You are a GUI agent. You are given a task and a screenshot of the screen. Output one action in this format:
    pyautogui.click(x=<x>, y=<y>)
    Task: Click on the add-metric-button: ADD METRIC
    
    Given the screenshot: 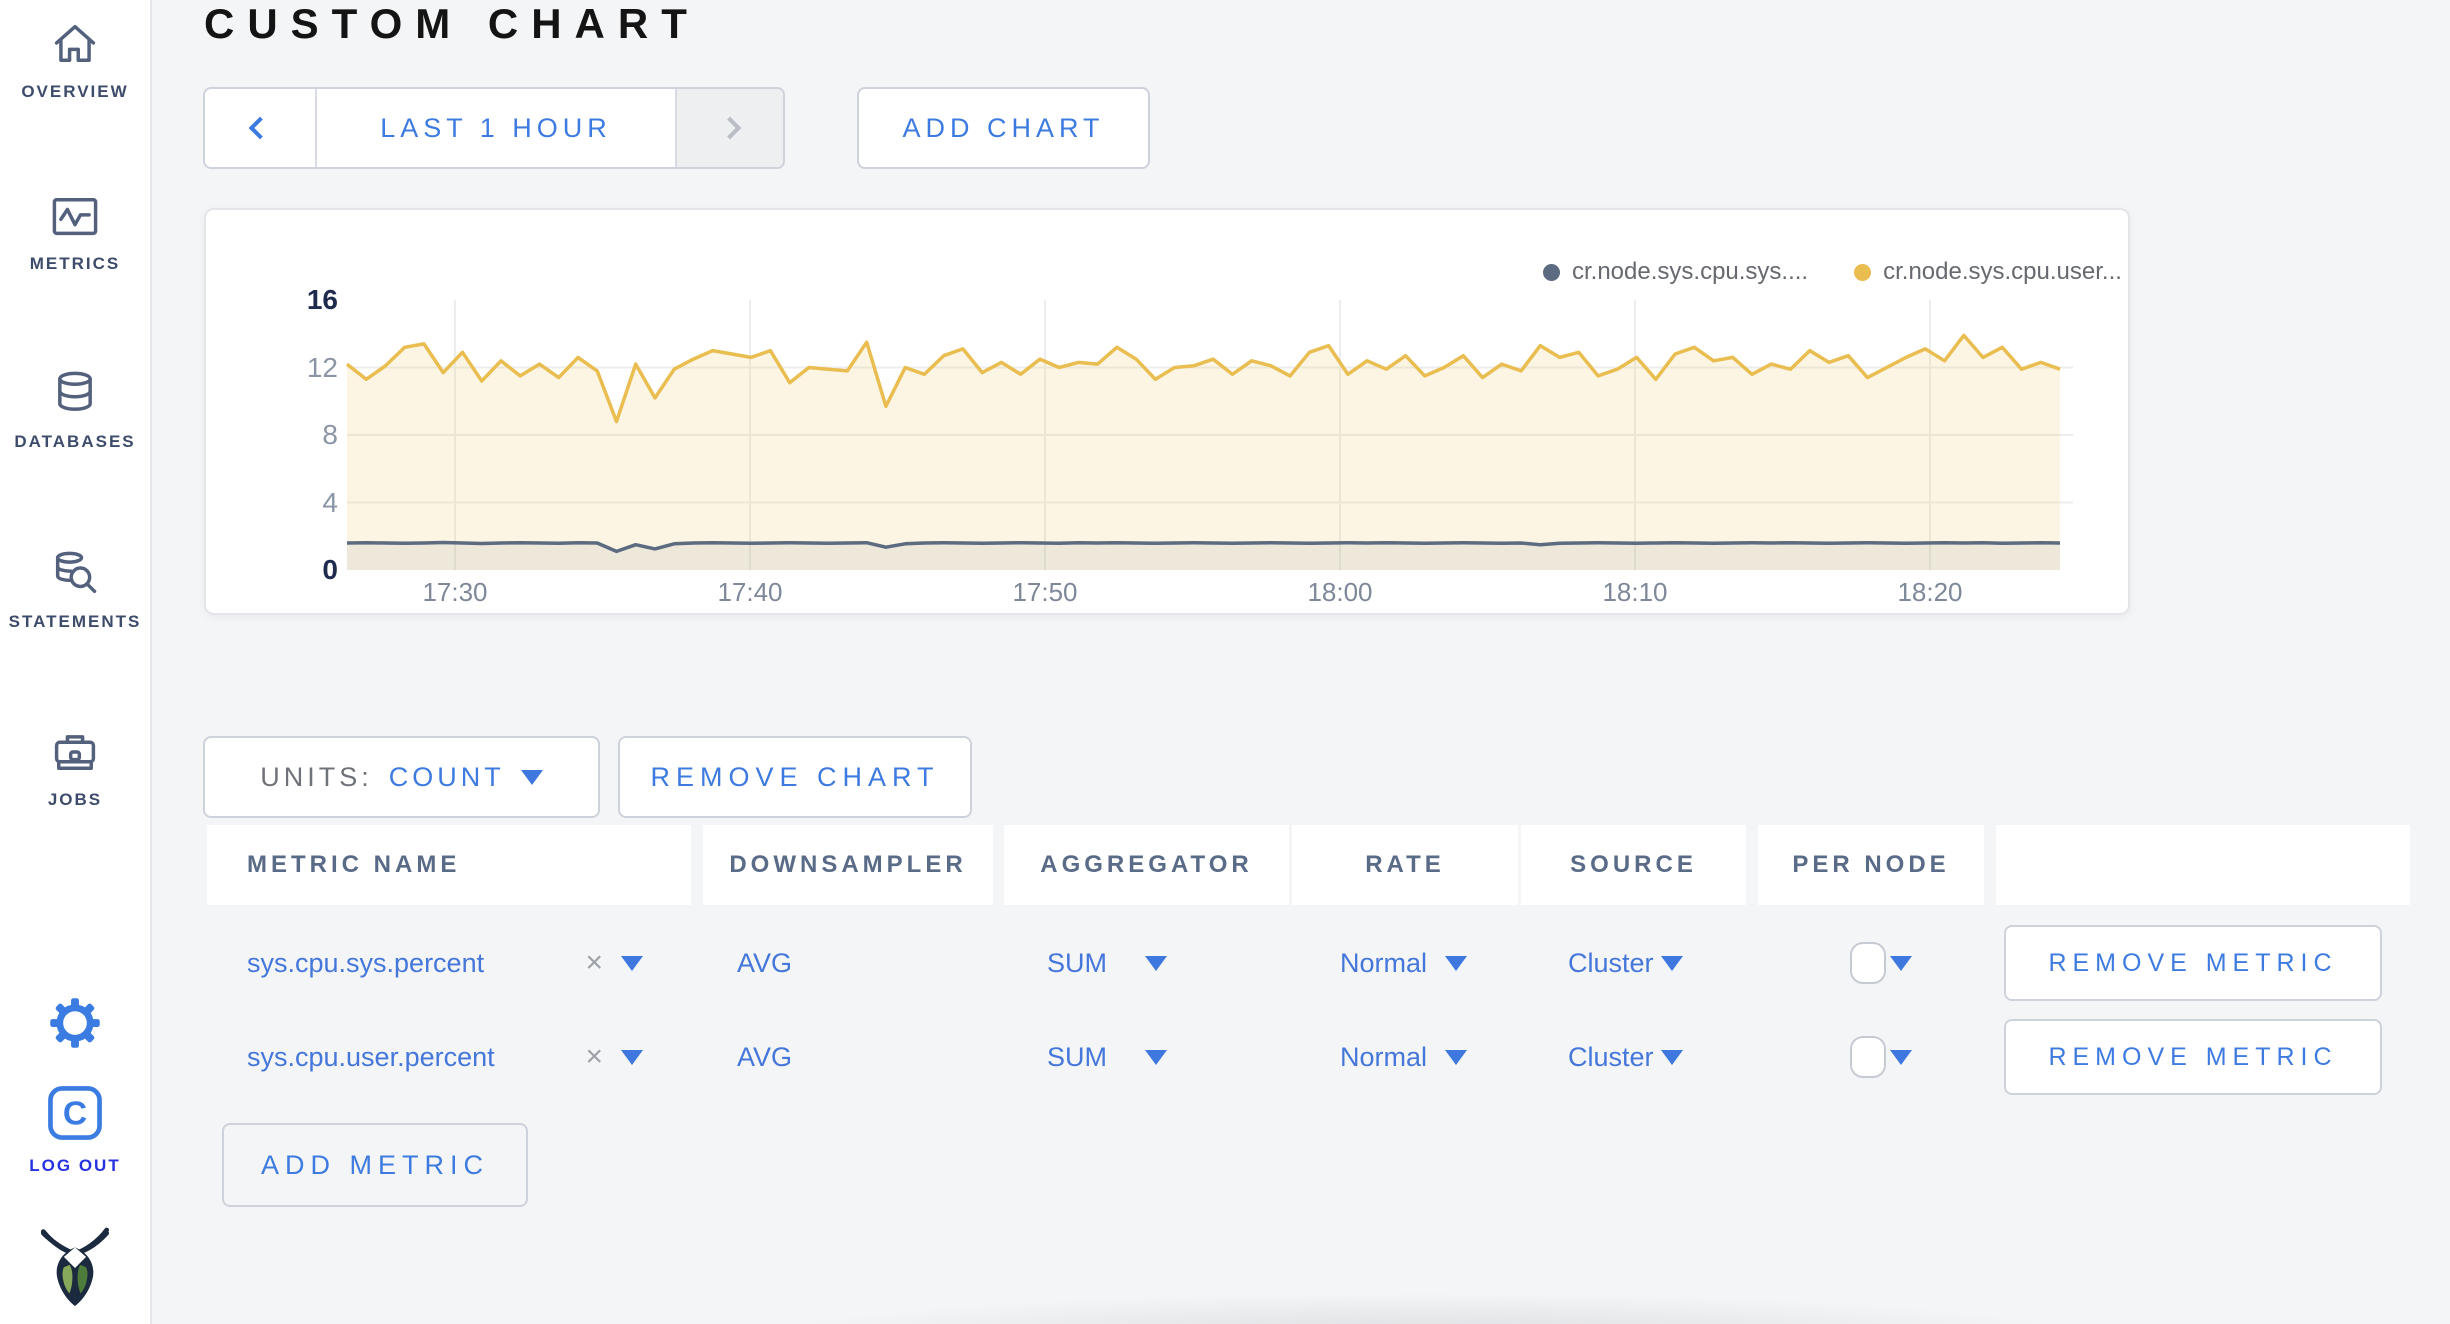 What is the action you would take?
    pyautogui.click(x=375, y=1165)
    